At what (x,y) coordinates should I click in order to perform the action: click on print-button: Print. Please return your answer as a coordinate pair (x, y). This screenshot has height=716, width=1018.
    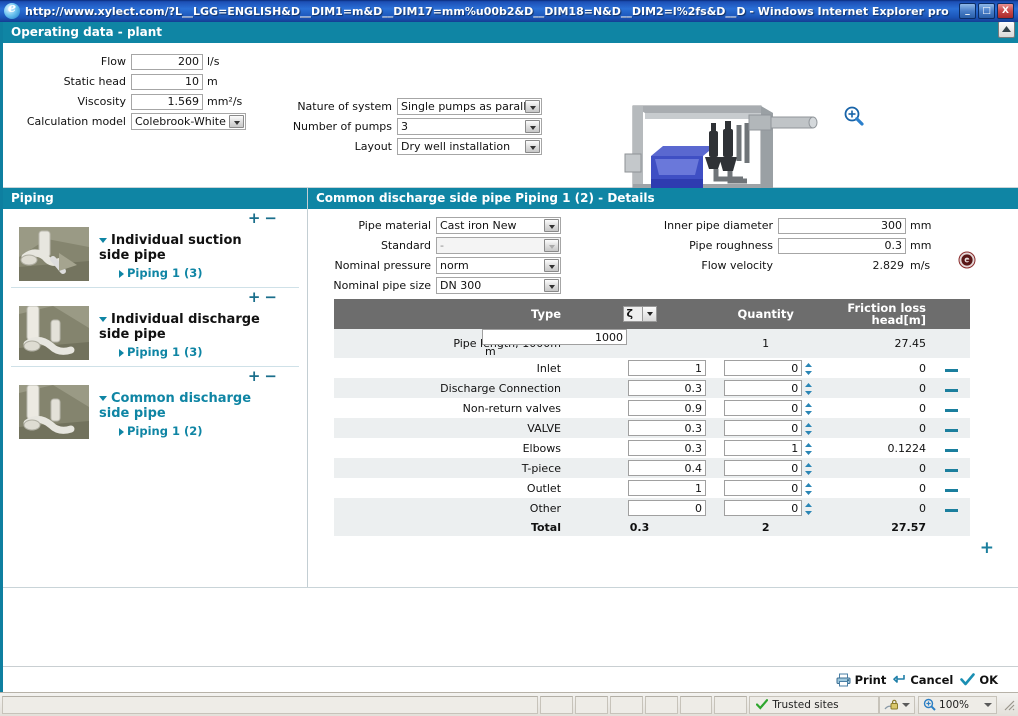
    Looking at the image, I should click on (861, 680).